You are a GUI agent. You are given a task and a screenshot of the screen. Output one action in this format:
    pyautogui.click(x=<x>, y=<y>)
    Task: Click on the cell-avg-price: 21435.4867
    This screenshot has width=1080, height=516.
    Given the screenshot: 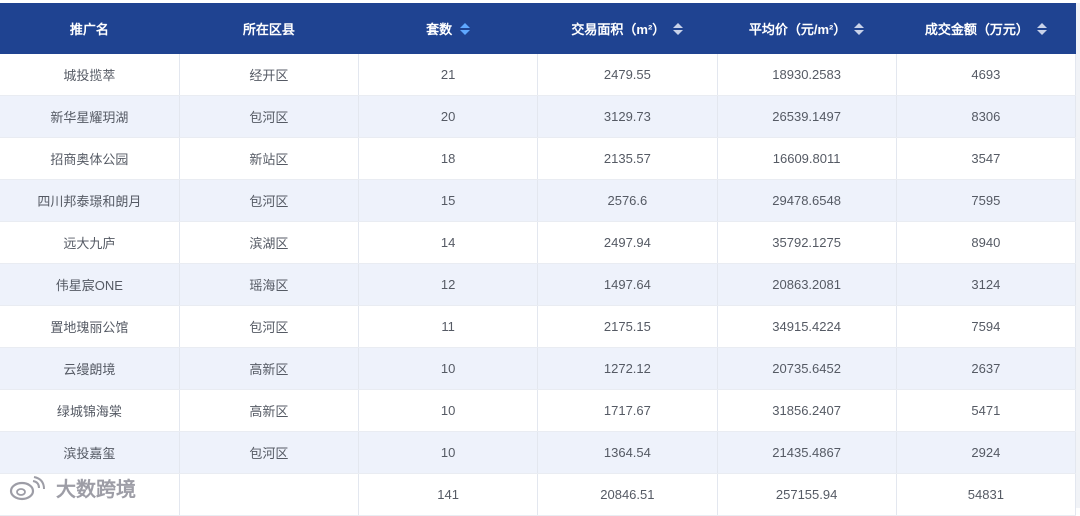 What is the action you would take?
    pyautogui.click(x=807, y=452)
    